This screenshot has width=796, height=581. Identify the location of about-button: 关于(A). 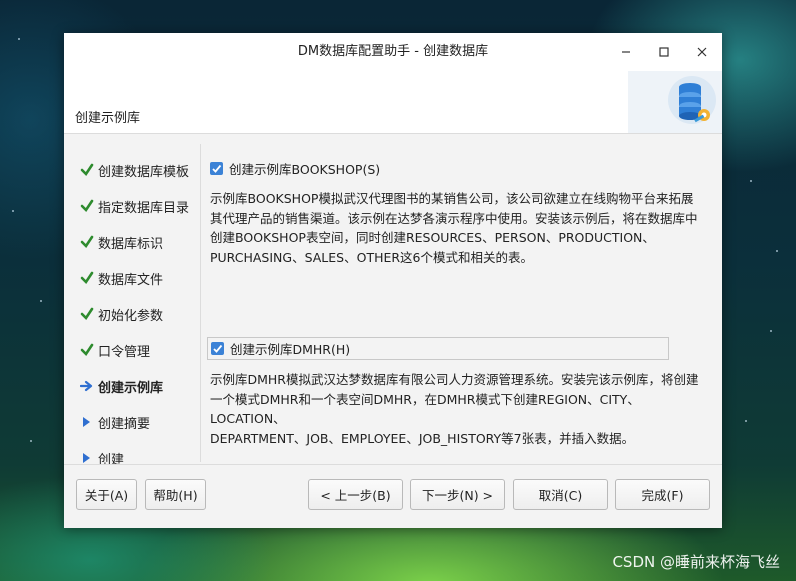
(106, 494).